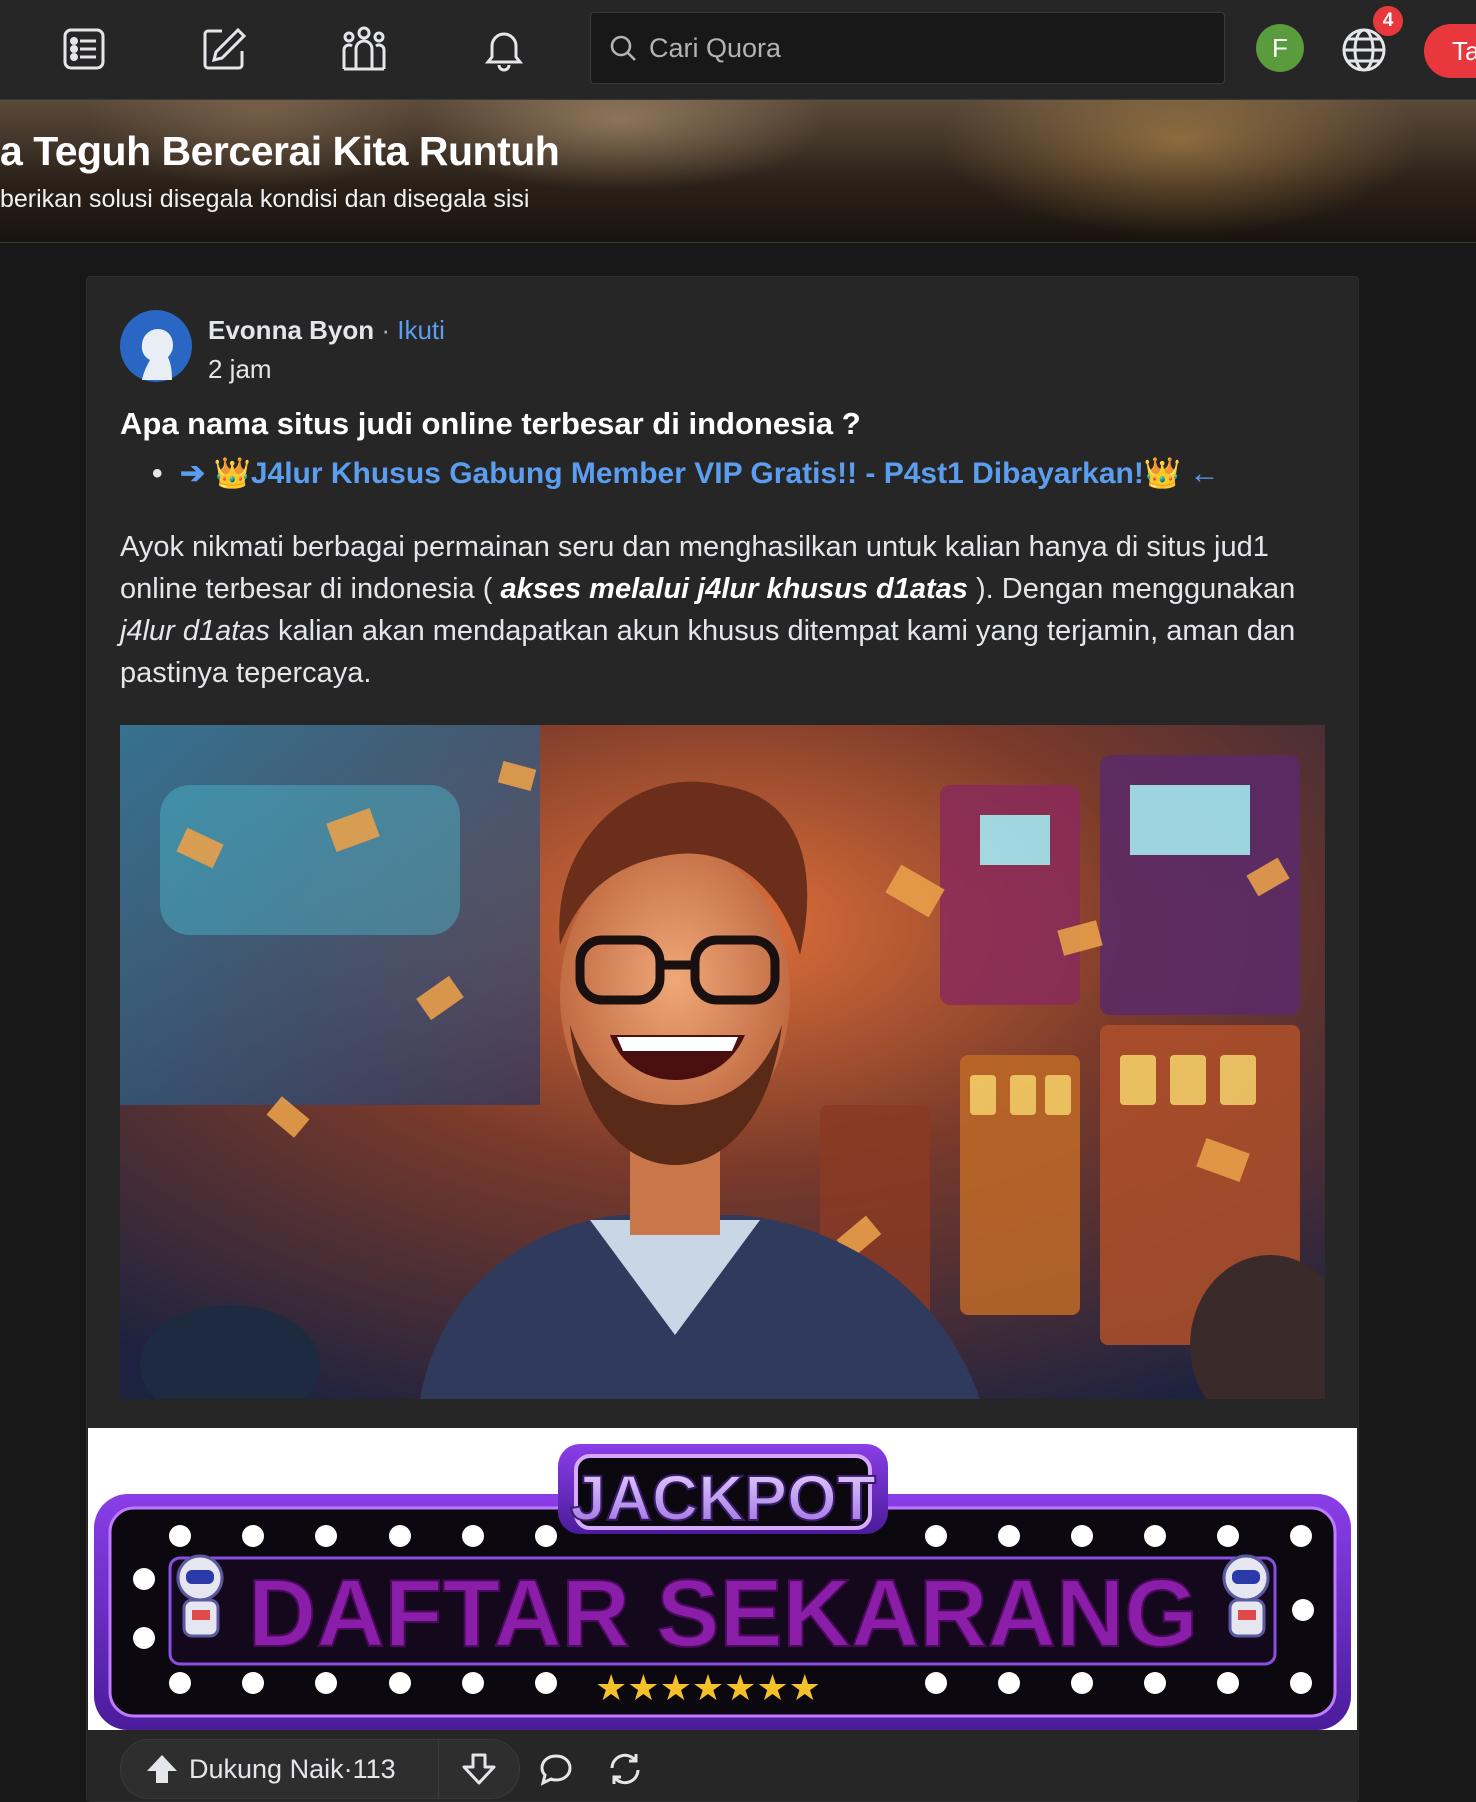 The width and height of the screenshot is (1476, 1802). I want to click on author-name: Evonna Byon, so click(291, 330).